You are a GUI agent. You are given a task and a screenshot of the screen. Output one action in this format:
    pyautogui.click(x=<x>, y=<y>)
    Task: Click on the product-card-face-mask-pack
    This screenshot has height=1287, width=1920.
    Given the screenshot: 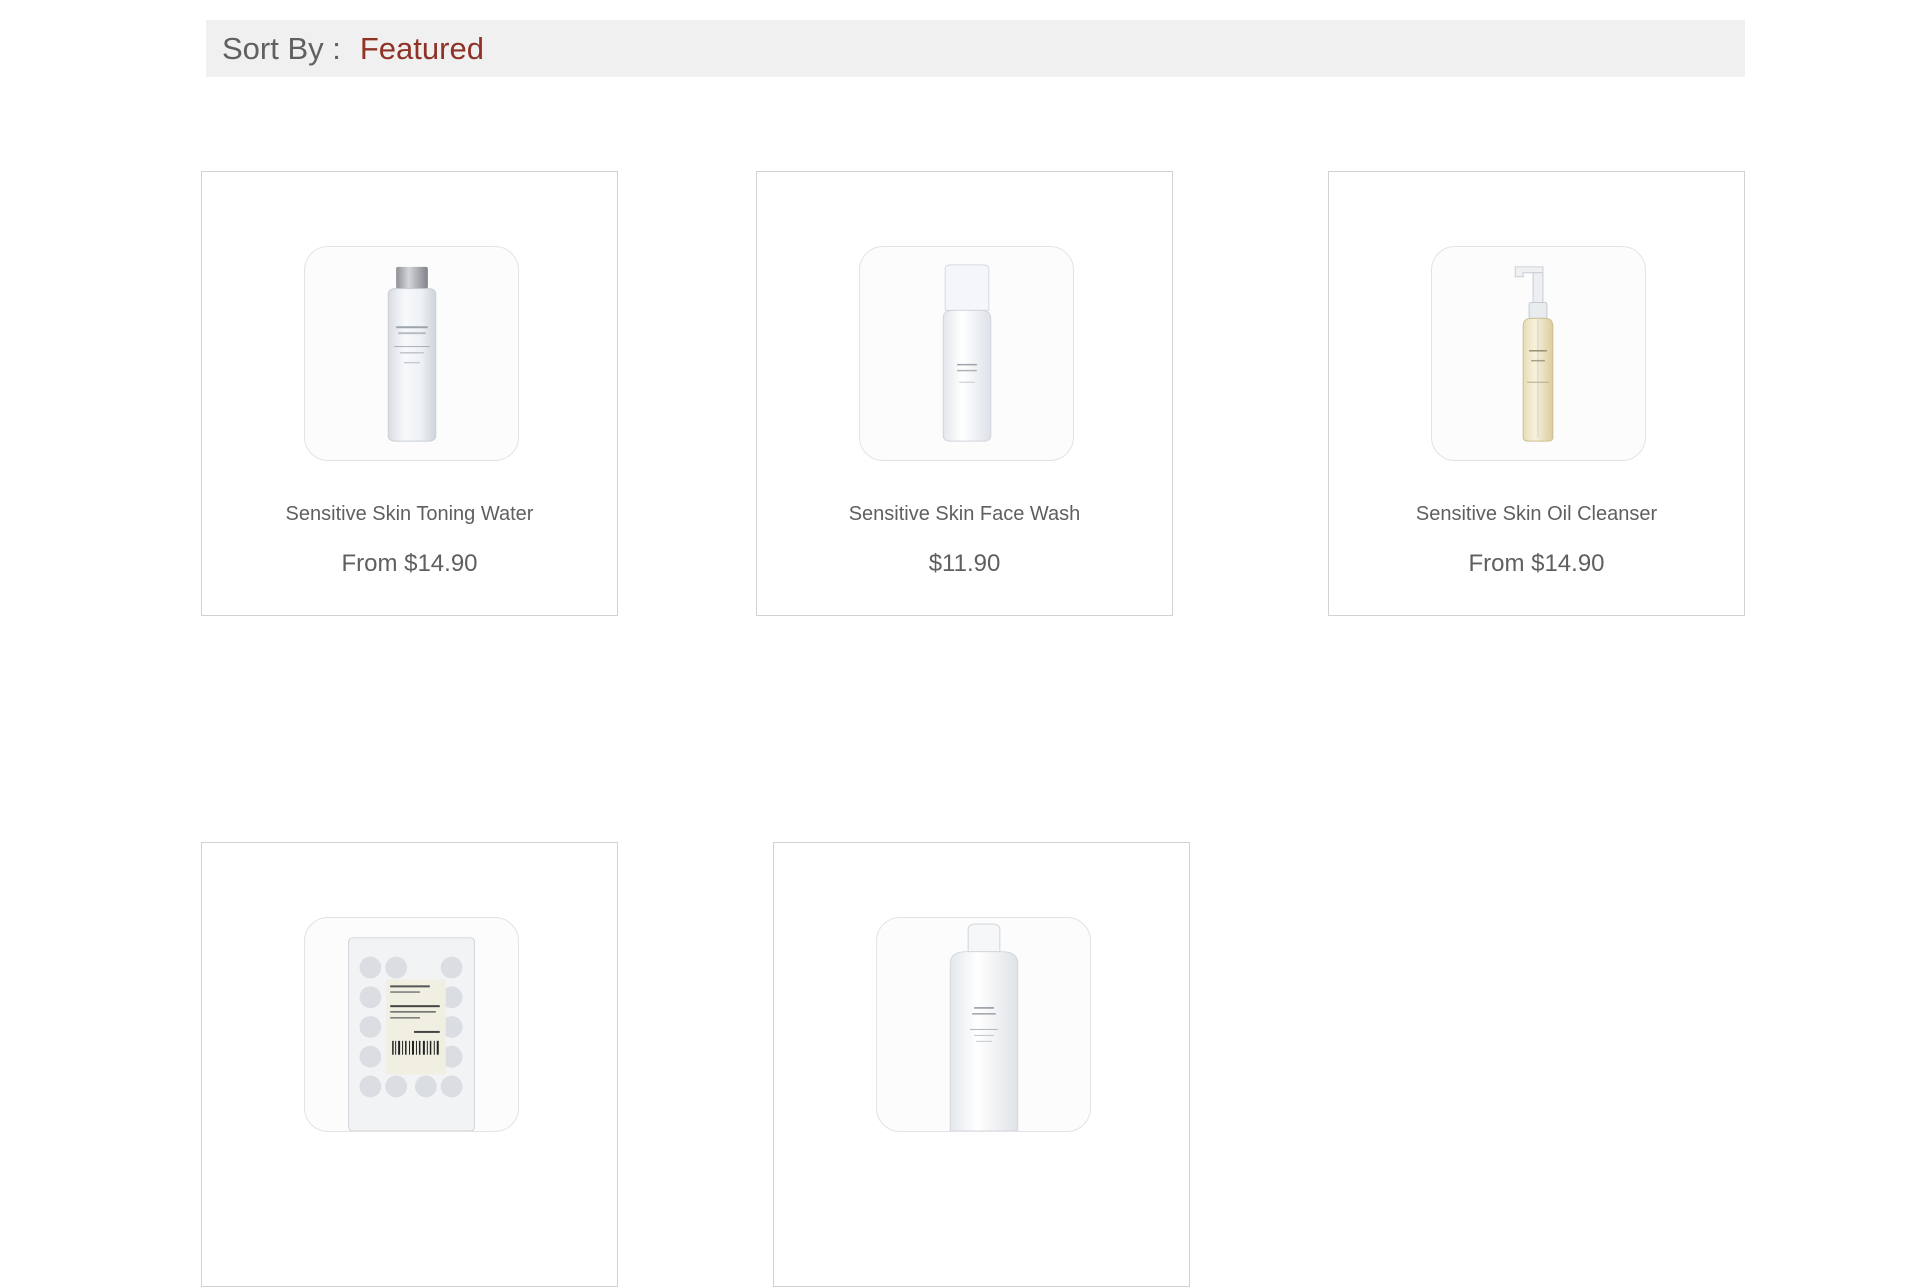 What is the action you would take?
    pyautogui.click(x=409, y=1064)
    